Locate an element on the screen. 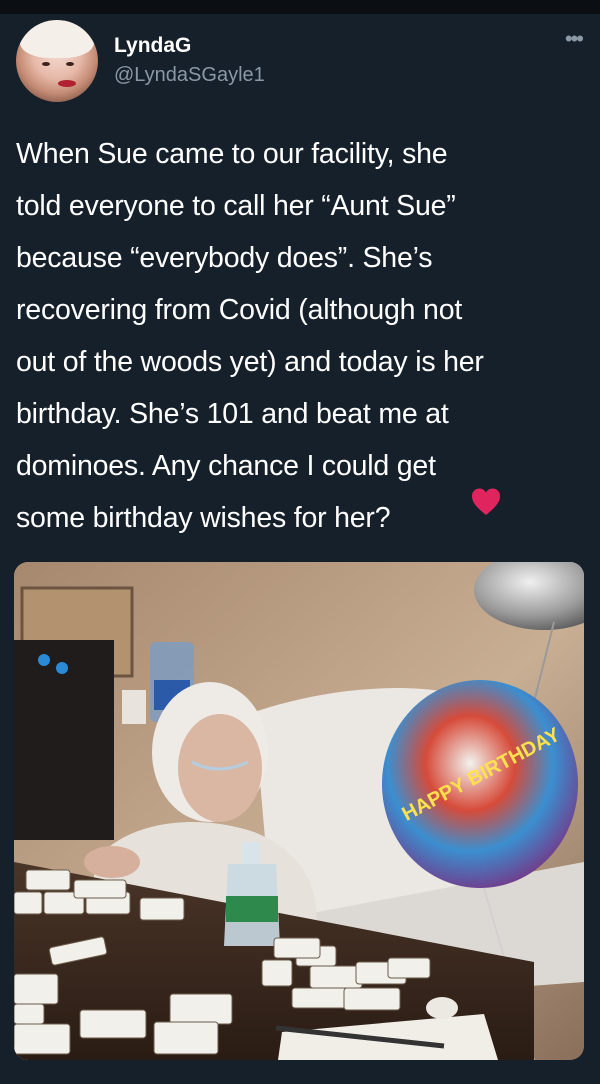  red-heart-icon is located at coordinates (486, 501).